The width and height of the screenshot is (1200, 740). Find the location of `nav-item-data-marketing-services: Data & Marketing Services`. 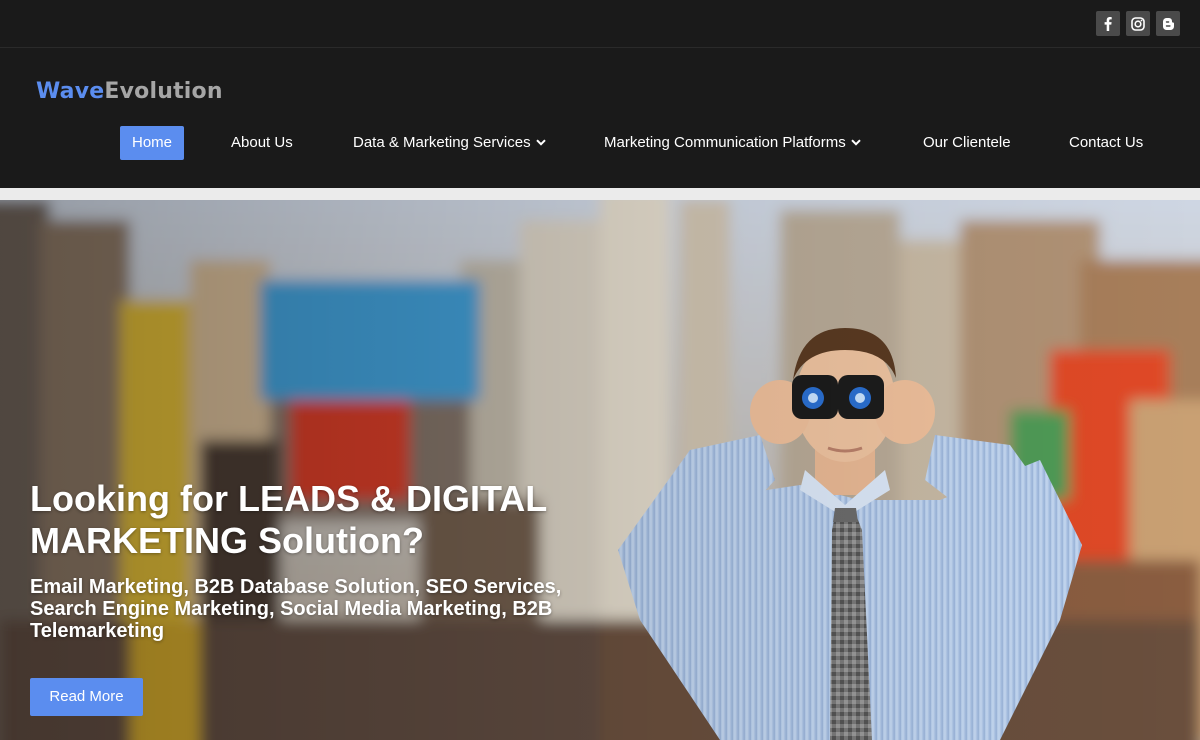

nav-item-data-marketing-services: Data & Marketing Services is located at coordinates (449, 143).